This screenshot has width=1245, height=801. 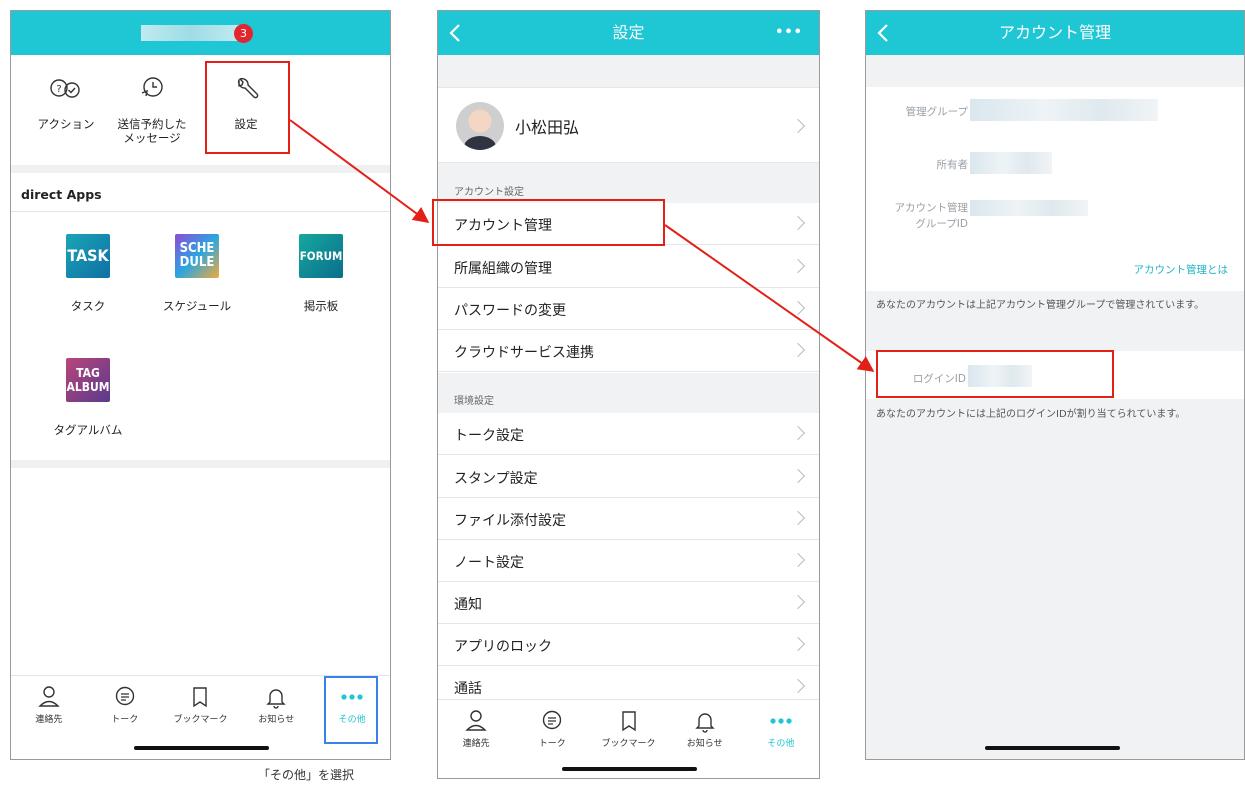 What do you see at coordinates (582, 245) in the screenshot?
I see `flow-arrows` at bounding box center [582, 245].